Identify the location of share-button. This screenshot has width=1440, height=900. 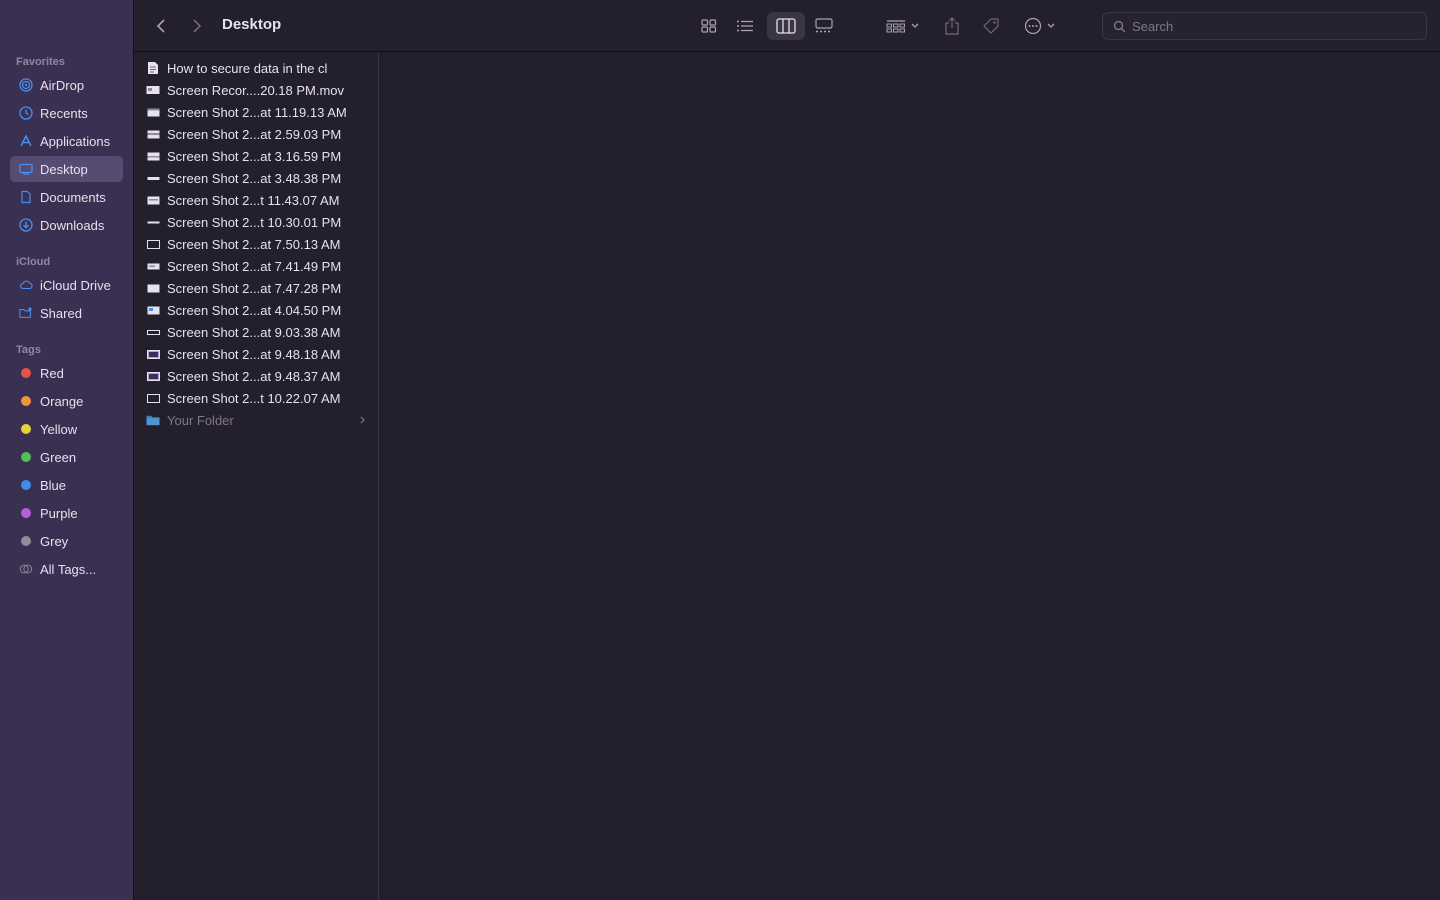
(952, 26).